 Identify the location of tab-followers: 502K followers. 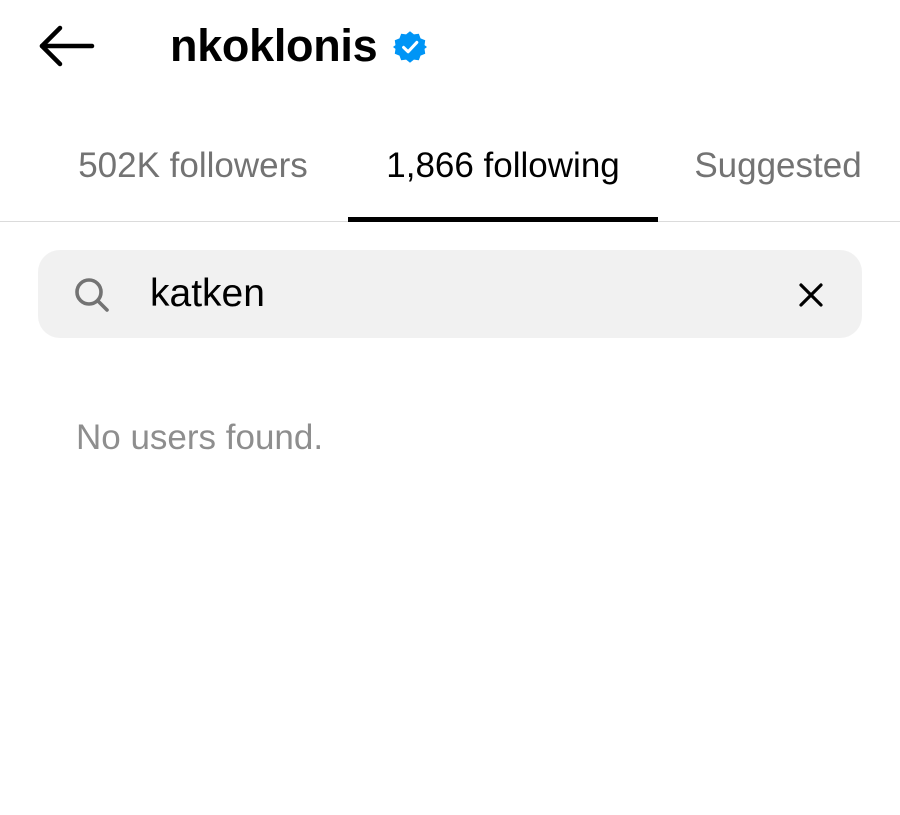
(193, 174).